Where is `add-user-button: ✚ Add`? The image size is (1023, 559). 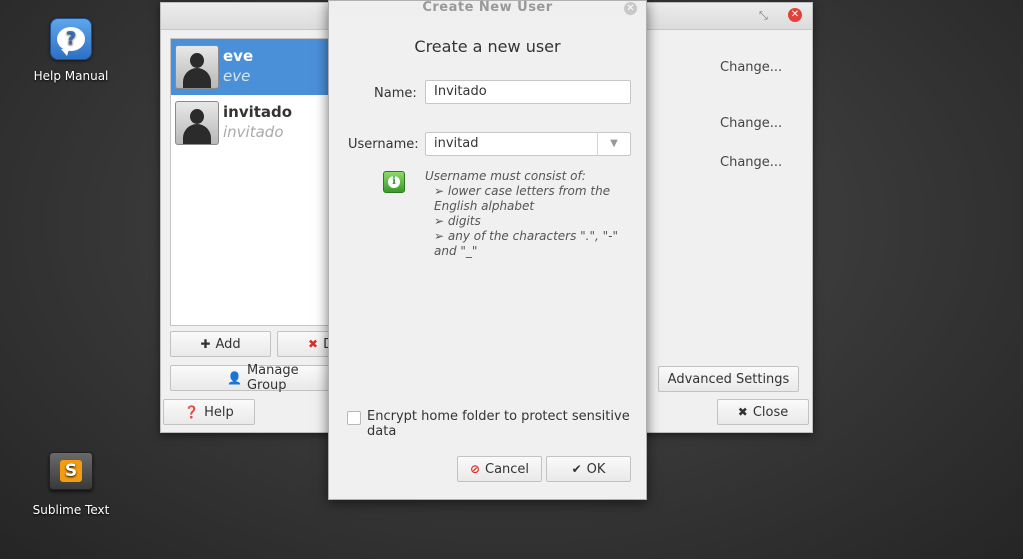 add-user-button: ✚ Add is located at coordinates (220, 344).